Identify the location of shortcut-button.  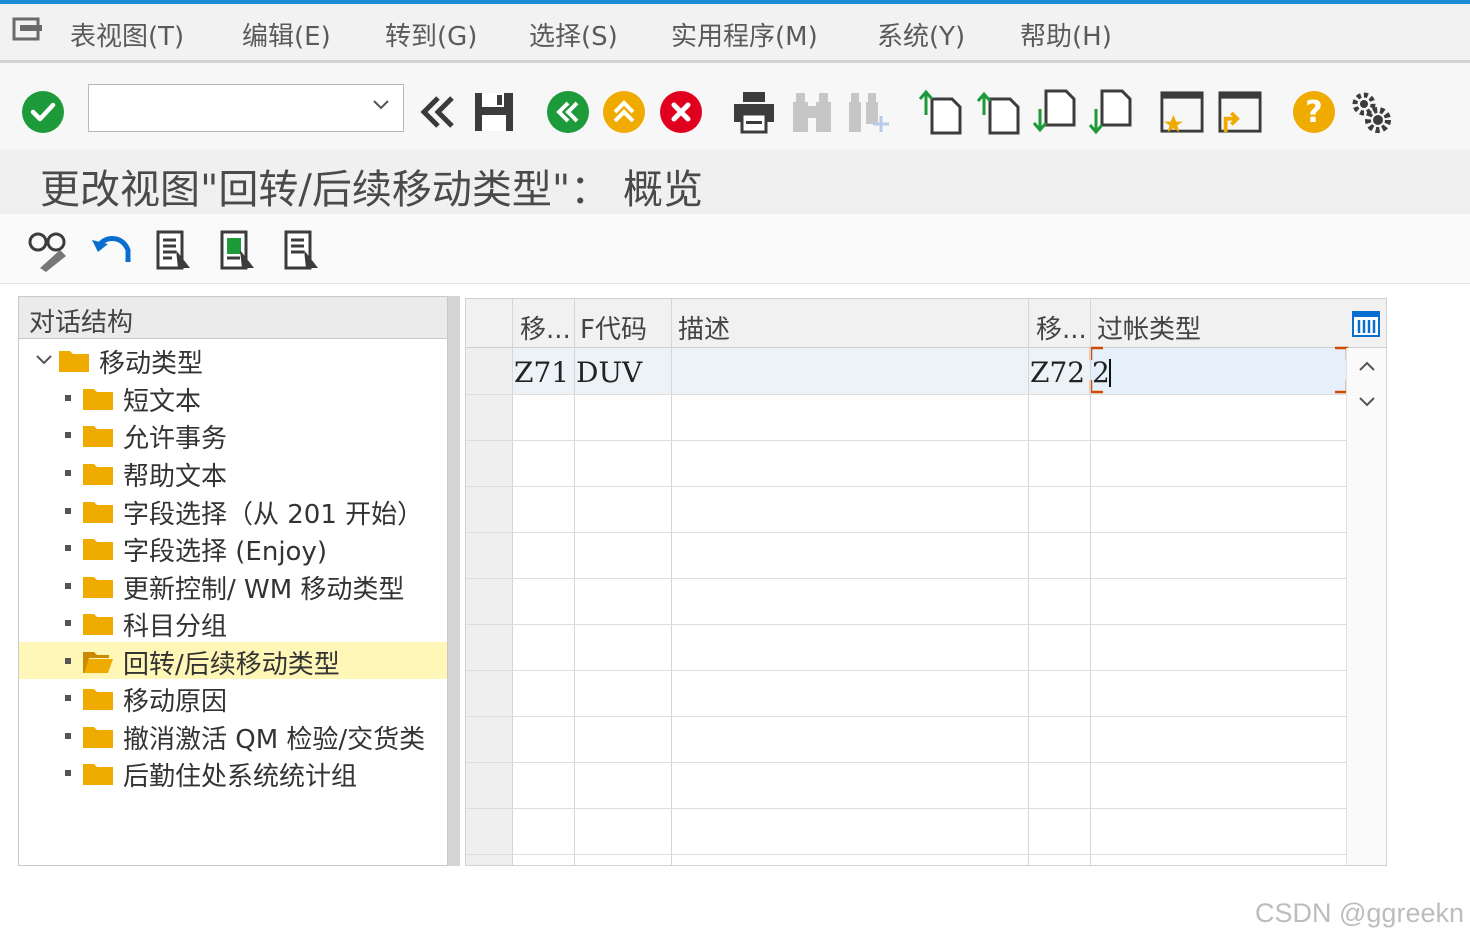
(1240, 112).